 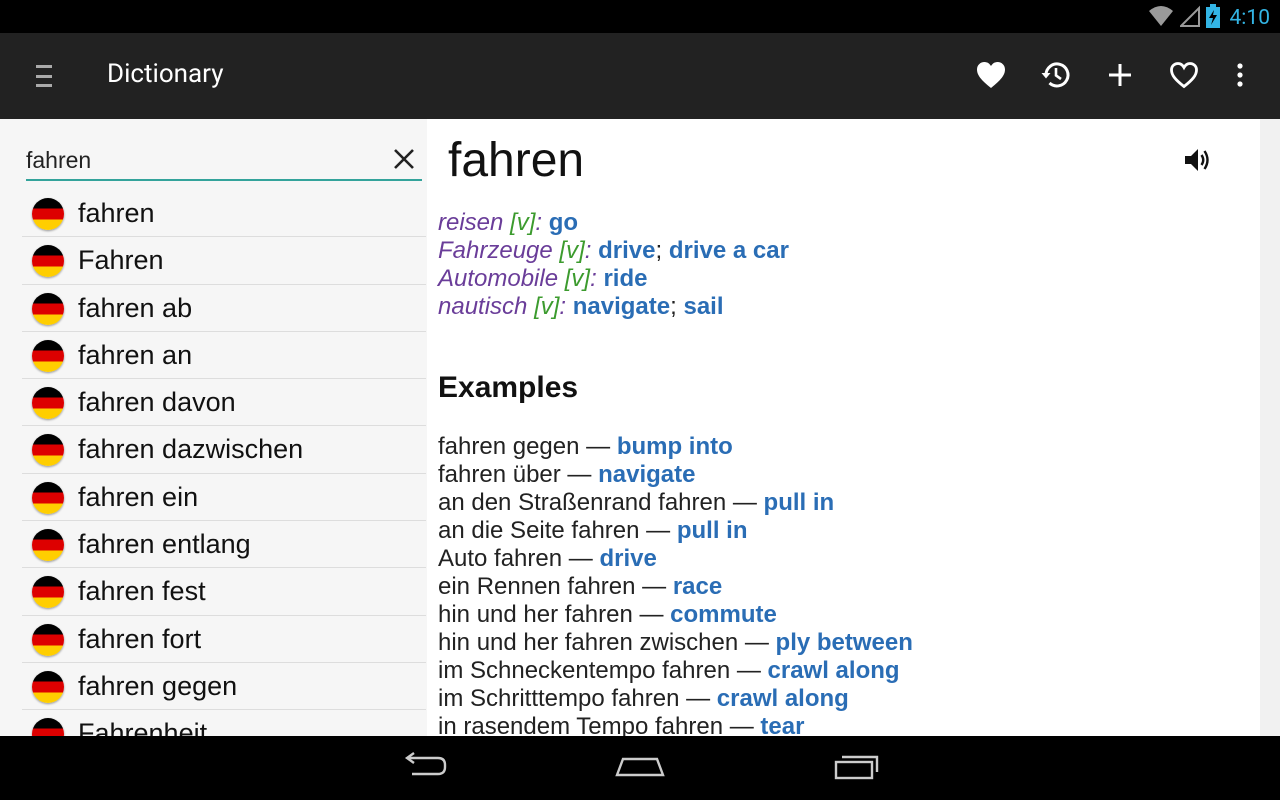 What do you see at coordinates (729, 250) in the screenshot?
I see `translation-link: drive a car` at bounding box center [729, 250].